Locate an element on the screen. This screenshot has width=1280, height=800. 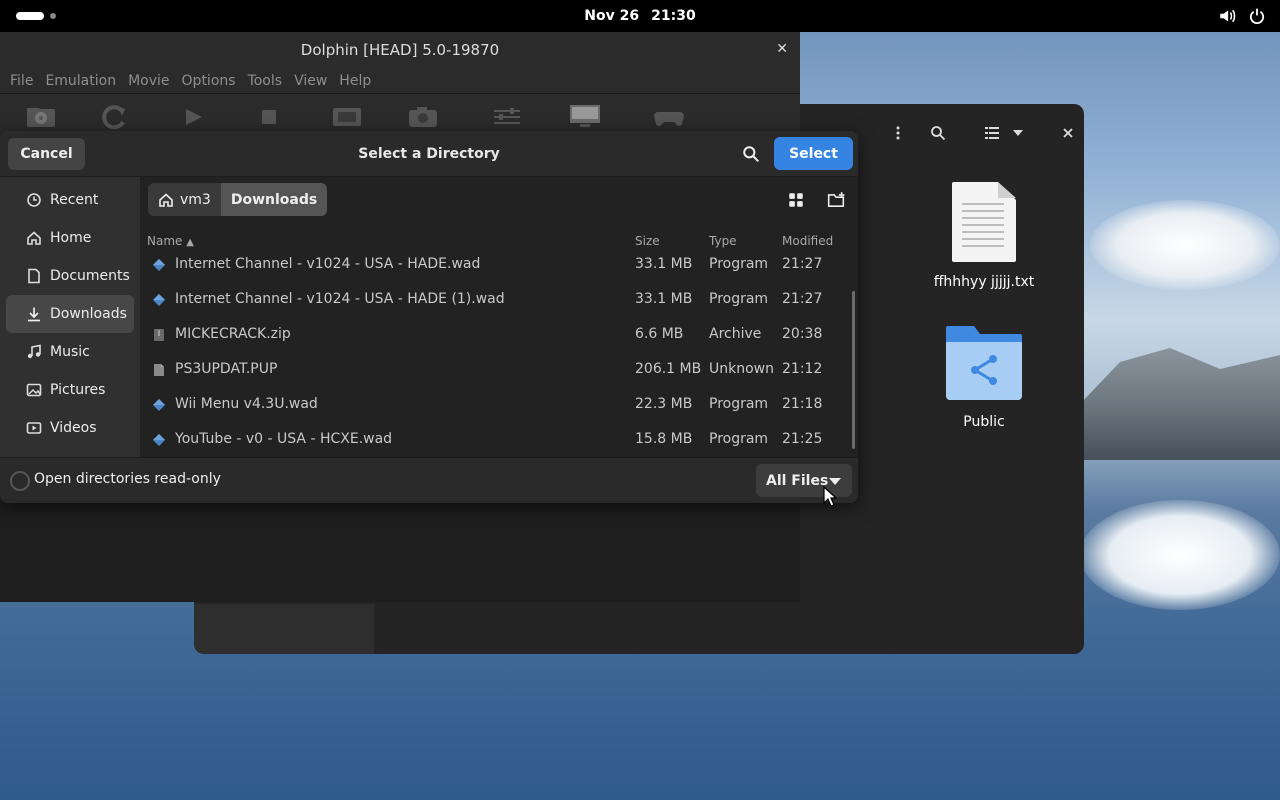
dialog-header: Select a Directory Cancel Select is located at coordinates (429, 154).